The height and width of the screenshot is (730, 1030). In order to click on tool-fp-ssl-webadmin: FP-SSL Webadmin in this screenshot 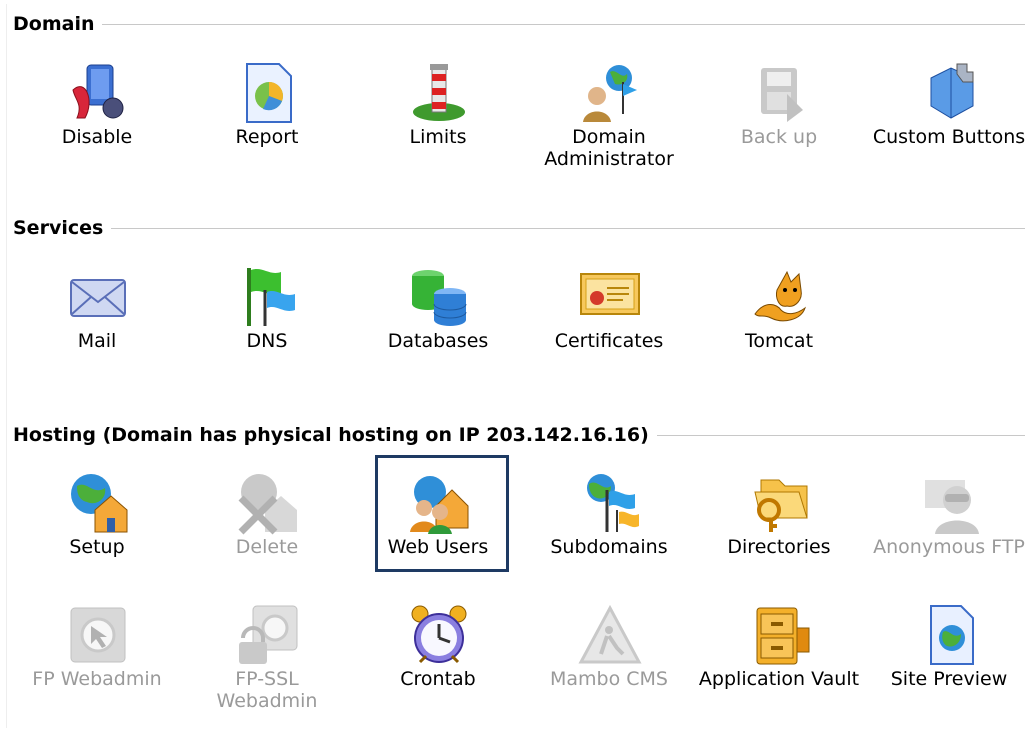, I will do `click(267, 662)`.